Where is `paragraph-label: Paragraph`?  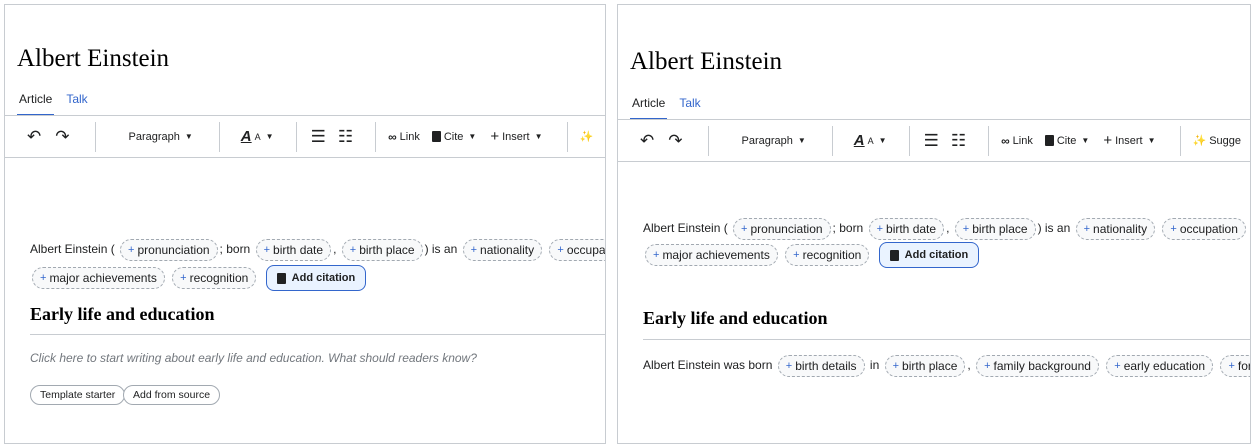
paragraph-label: Paragraph is located at coordinates (767, 140).